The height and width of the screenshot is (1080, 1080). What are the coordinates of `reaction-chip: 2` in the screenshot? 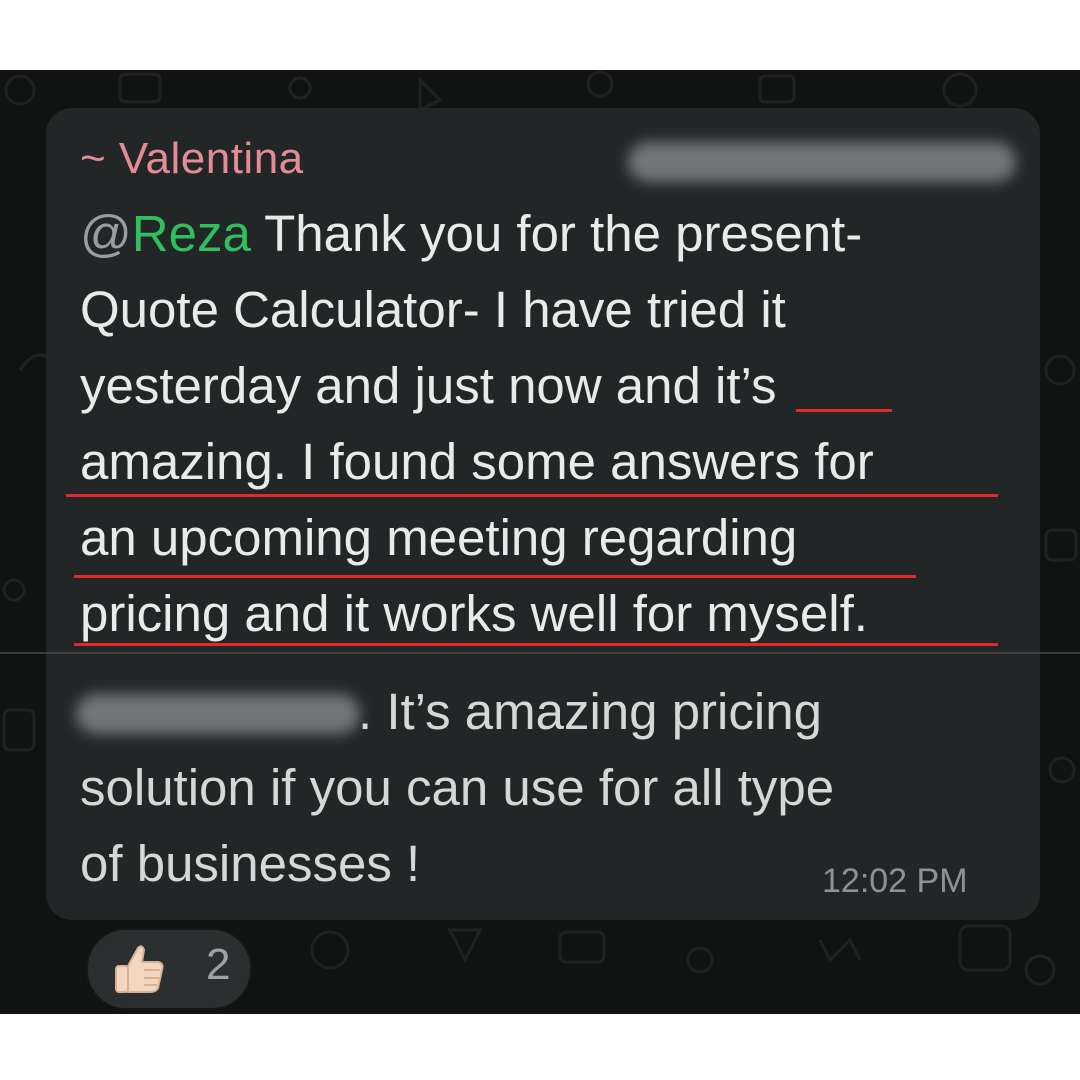 It's located at (169, 969).